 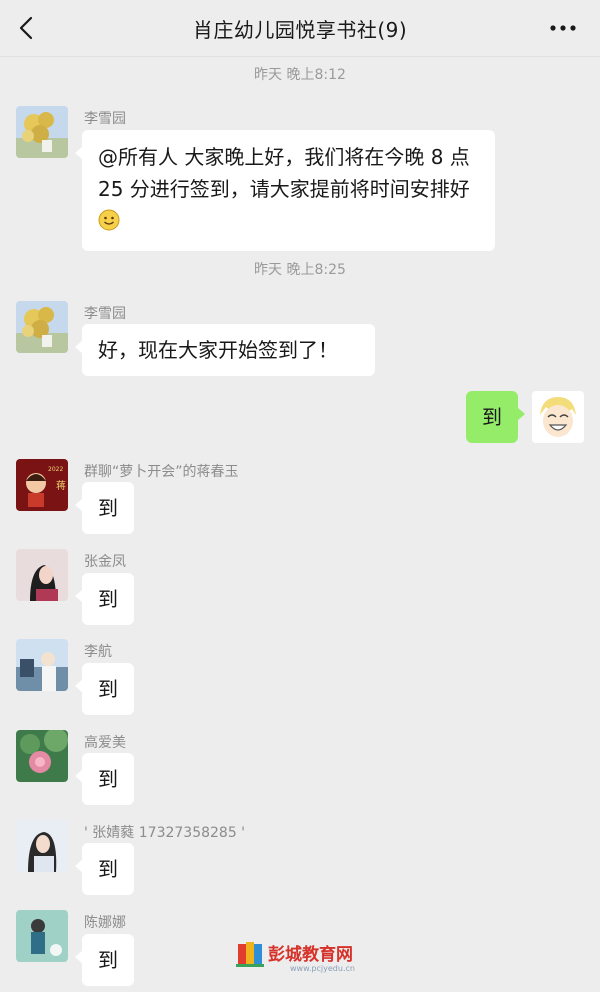 What do you see at coordinates (109, 224) in the screenshot?
I see `smile-emoji-icon` at bounding box center [109, 224].